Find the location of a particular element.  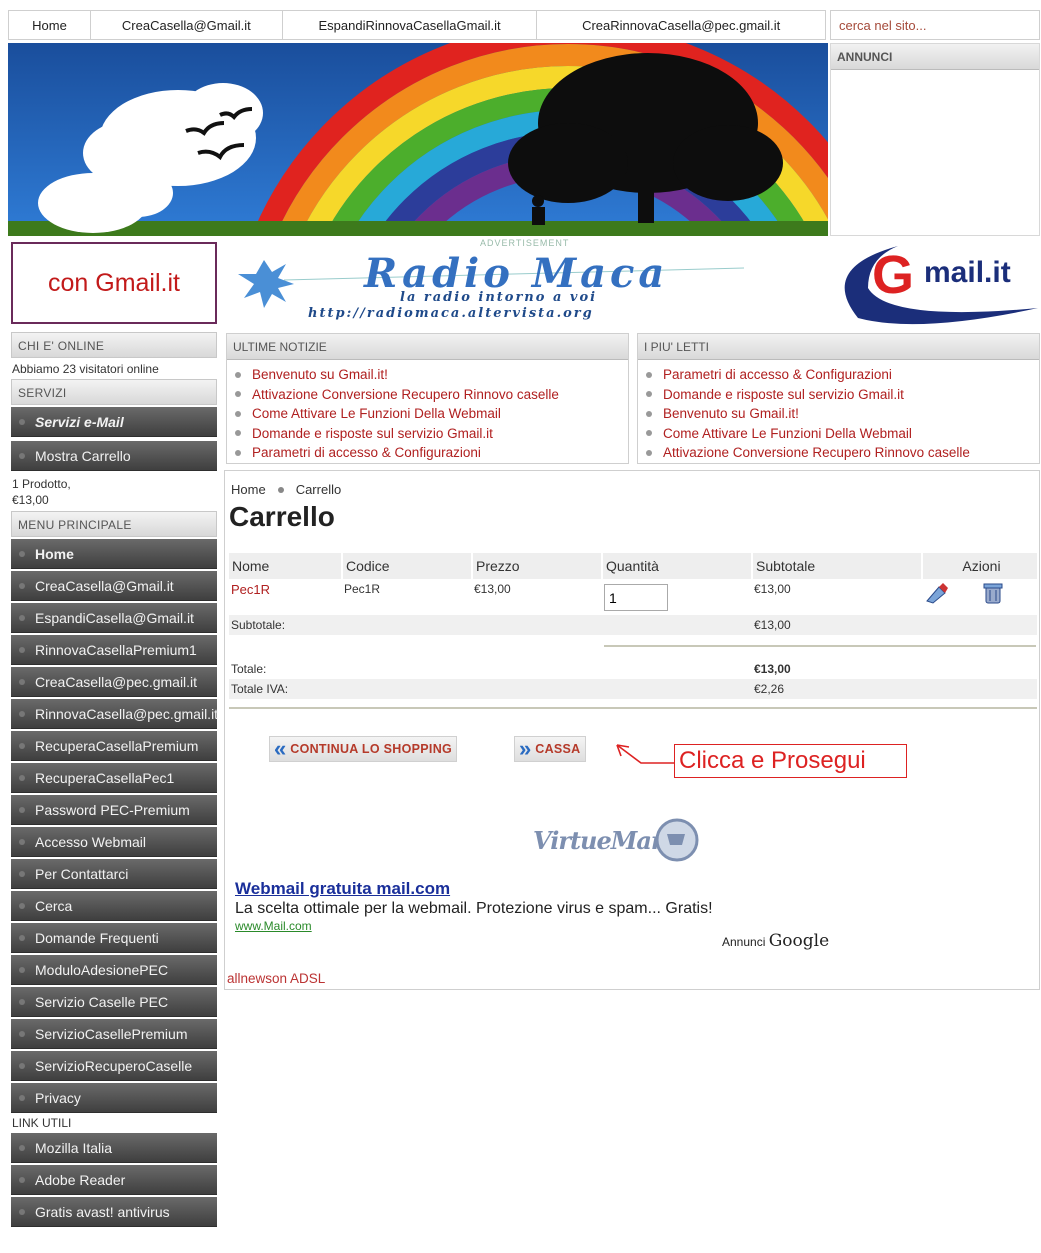

subtotal-value: €13,00 is located at coordinates (772, 625).